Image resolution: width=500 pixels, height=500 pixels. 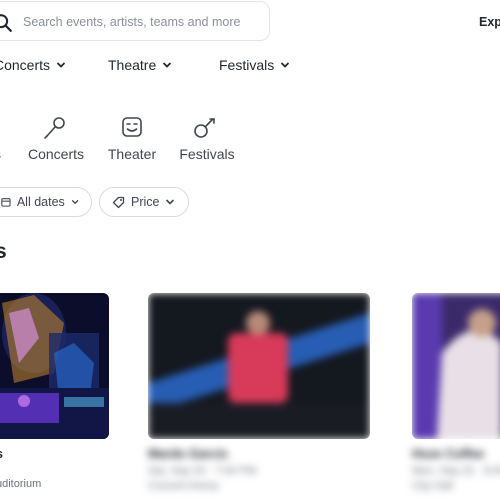 I want to click on category-tile-concerts: Concerts, so click(x=56, y=139).